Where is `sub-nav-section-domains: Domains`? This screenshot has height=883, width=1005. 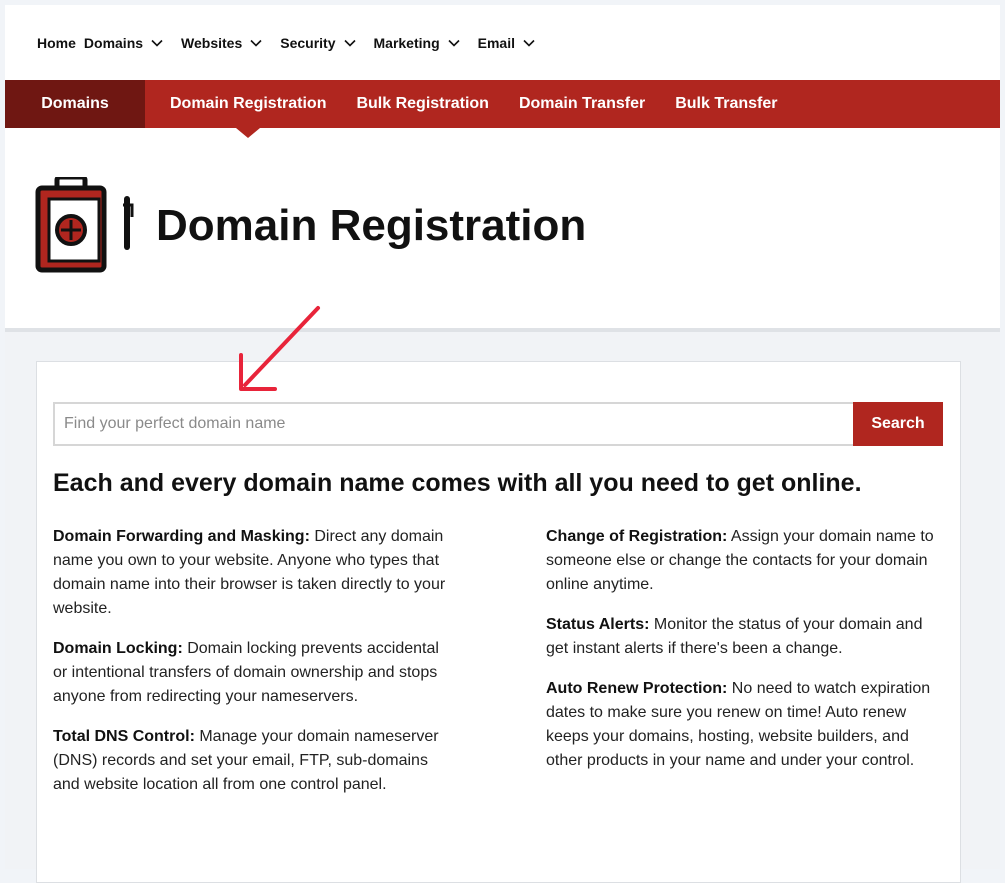 sub-nav-section-domains: Domains is located at coordinates (75, 104).